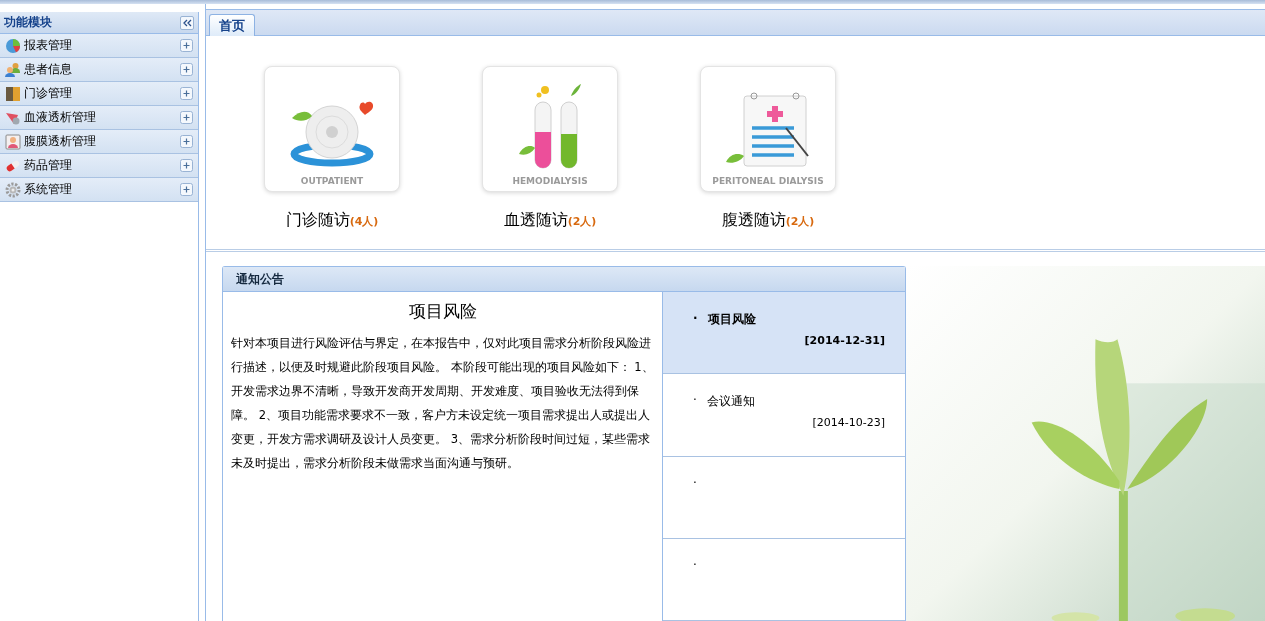  I want to click on settings-icon, so click(13, 189).